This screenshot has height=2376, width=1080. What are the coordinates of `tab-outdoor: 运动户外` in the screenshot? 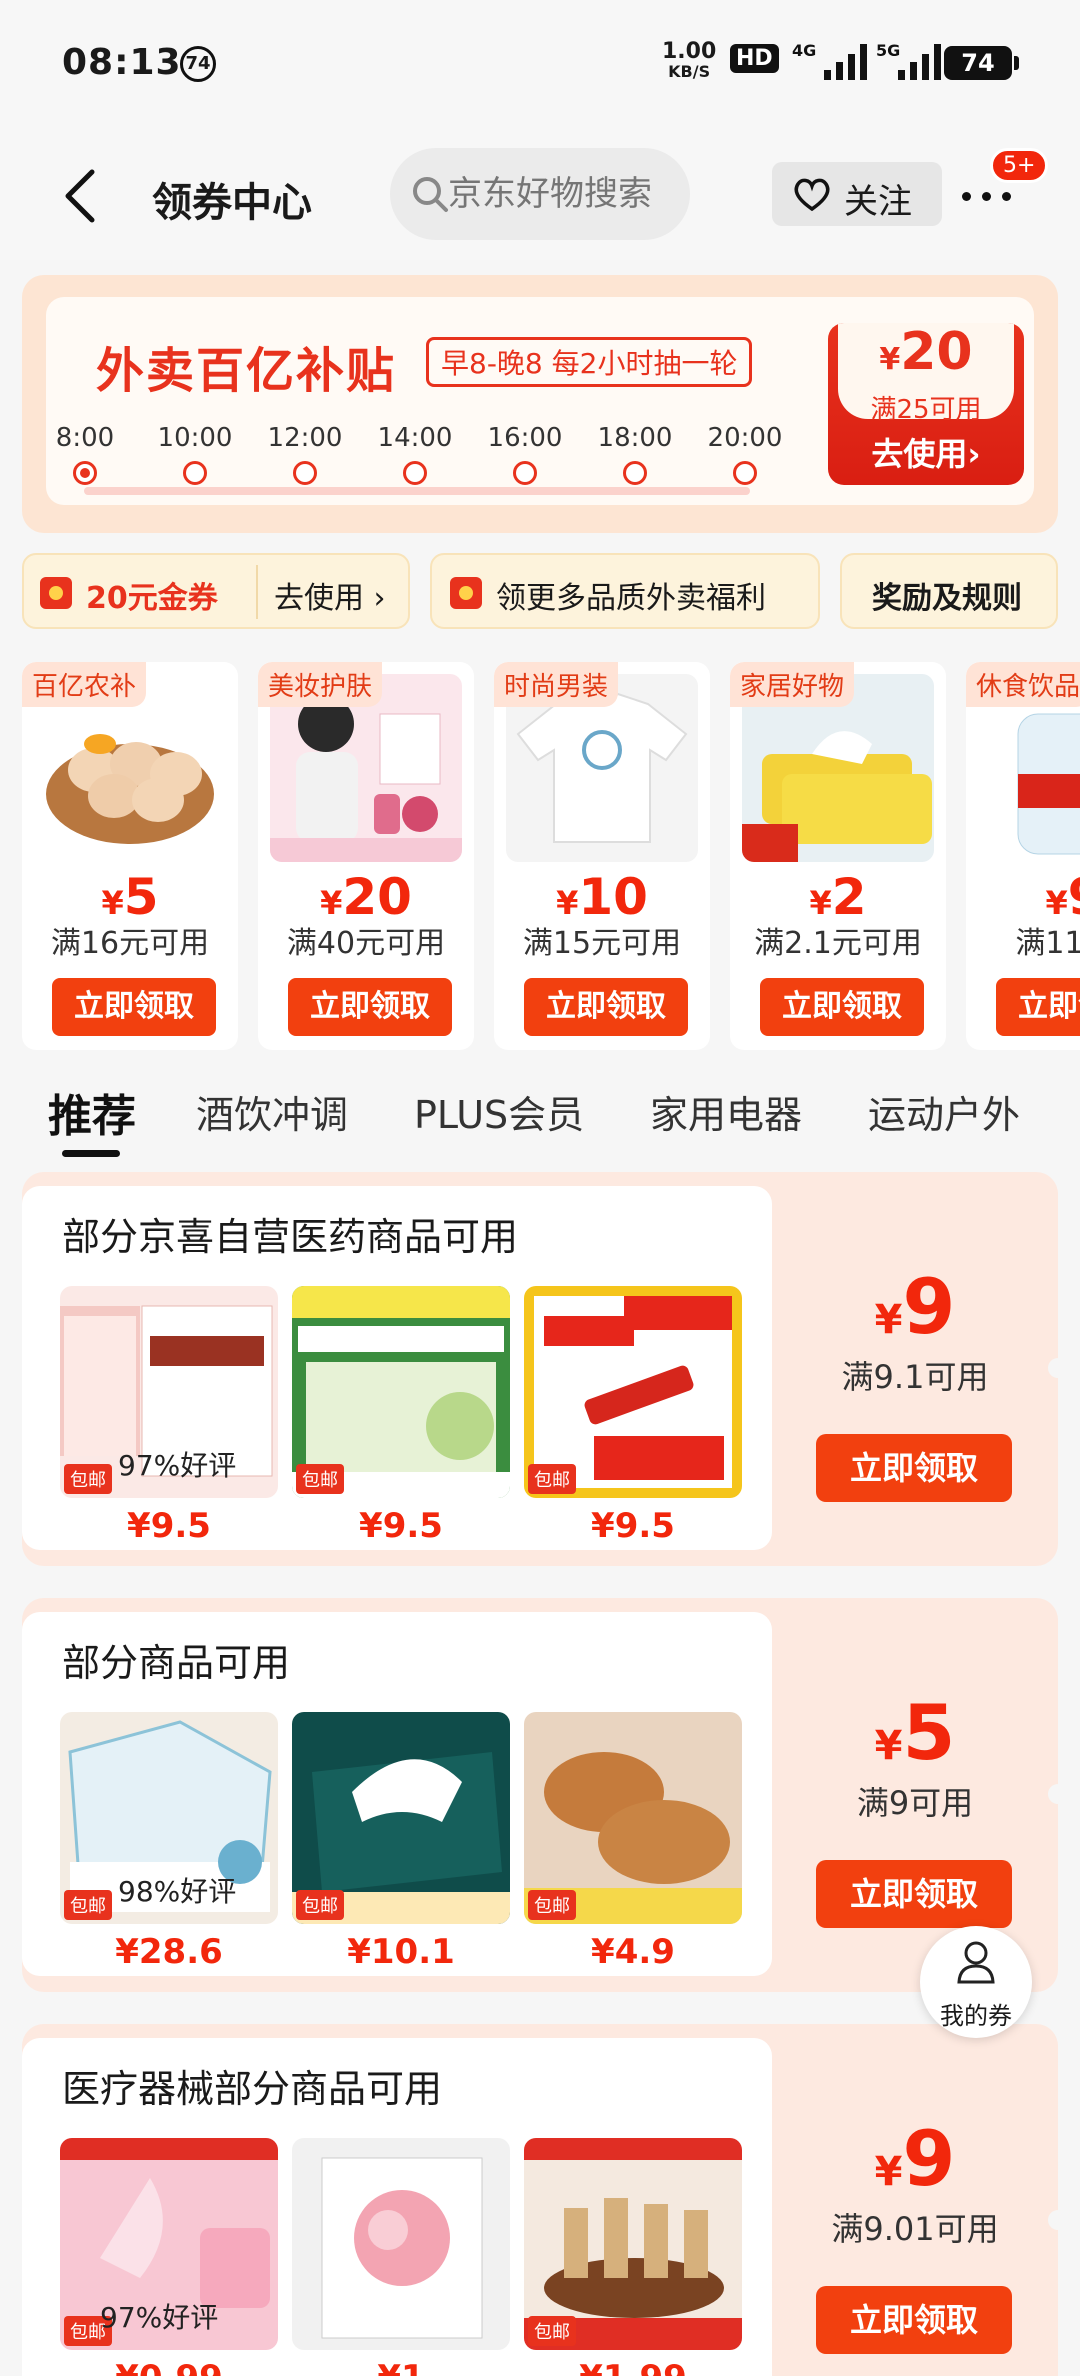 It's located at (944, 1111).